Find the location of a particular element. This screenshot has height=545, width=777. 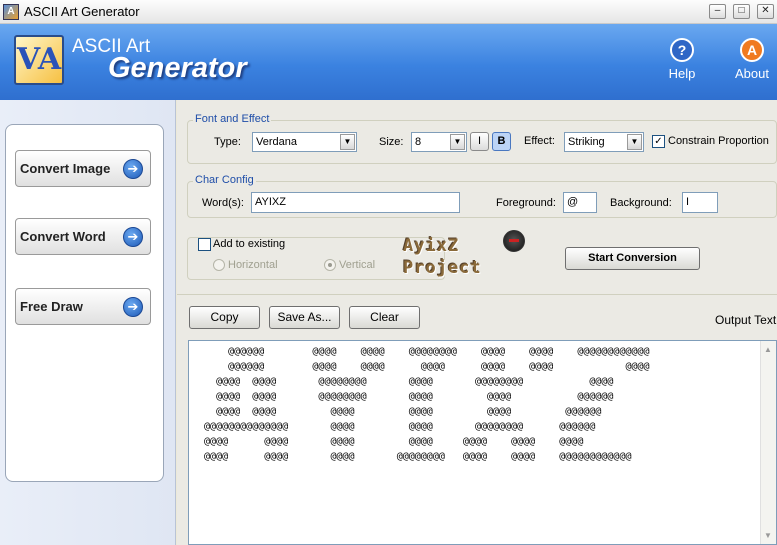

vertical-scrollbar: ▲ ▼ is located at coordinates (768, 442).